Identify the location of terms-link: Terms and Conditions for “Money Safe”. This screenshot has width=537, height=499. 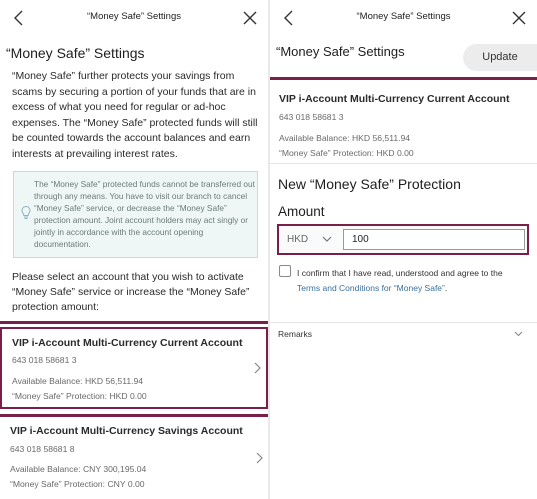
(371, 288).